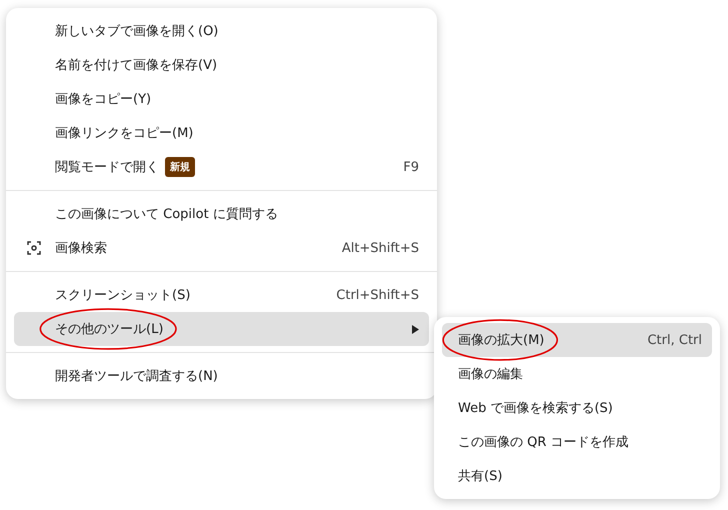 The width and height of the screenshot is (728, 510). Describe the element at coordinates (221, 65) in the screenshot. I see `menu-item: 名前を付けて画像を保存(V)` at that location.